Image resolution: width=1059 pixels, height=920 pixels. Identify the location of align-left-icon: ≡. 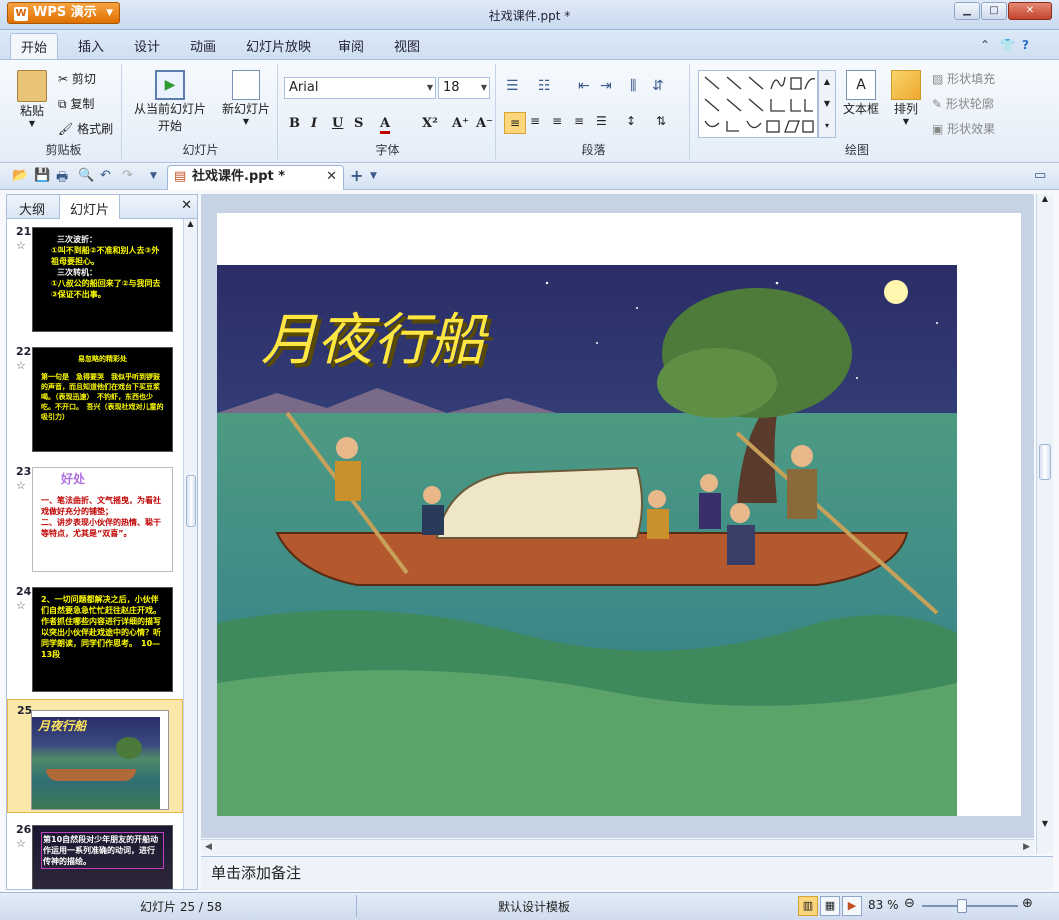
(515, 123).